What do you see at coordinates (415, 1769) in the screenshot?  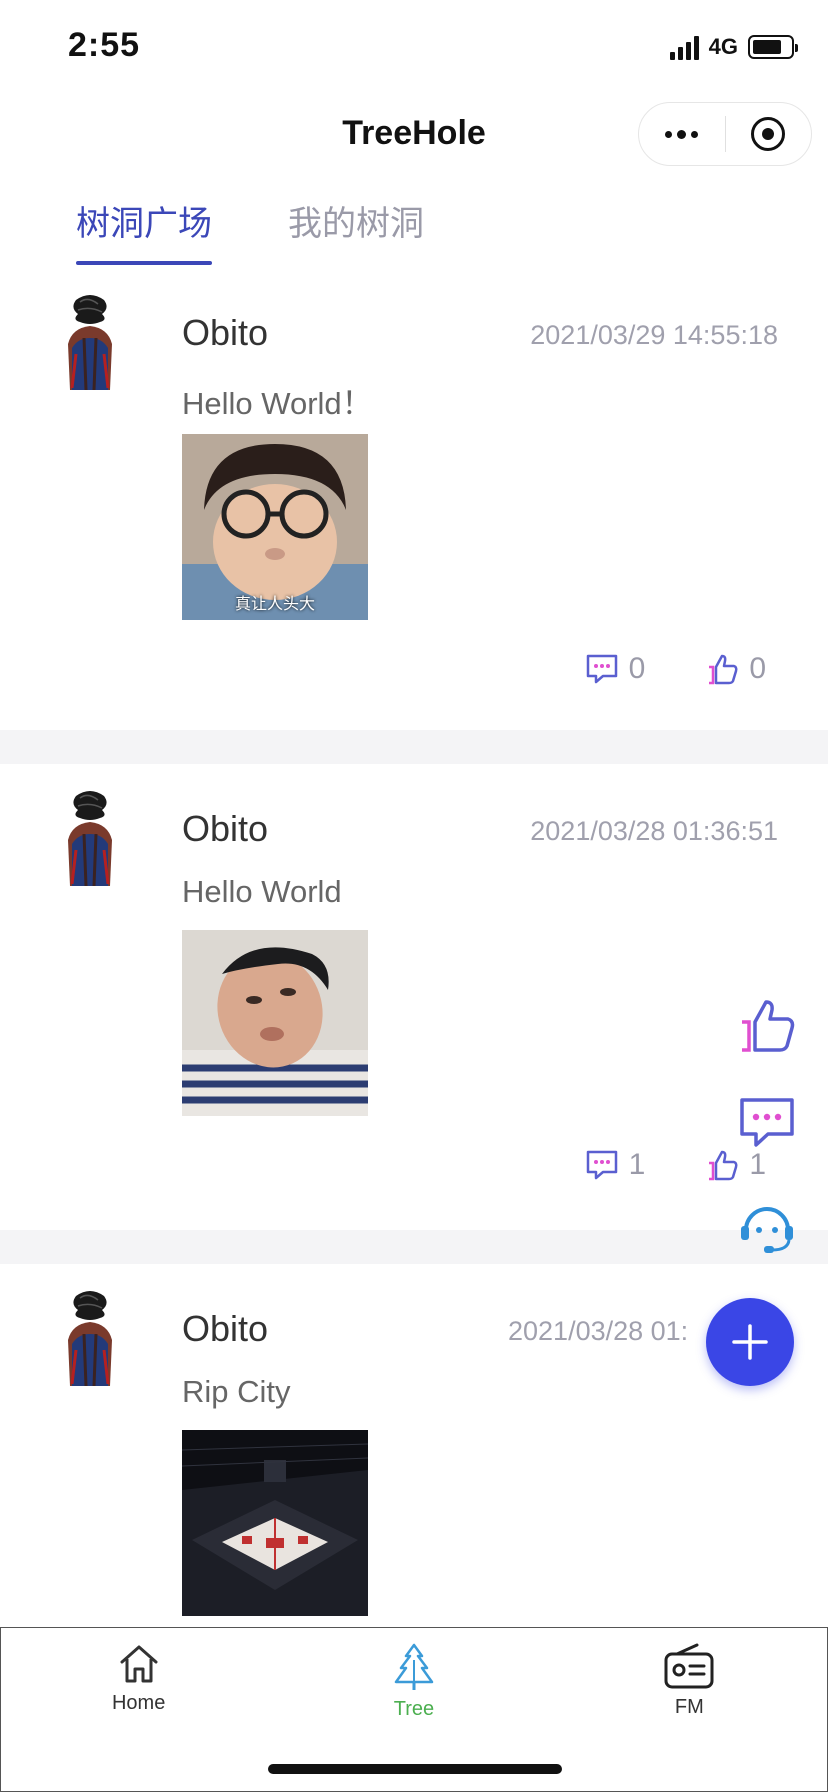 I see `home-indicator` at bounding box center [415, 1769].